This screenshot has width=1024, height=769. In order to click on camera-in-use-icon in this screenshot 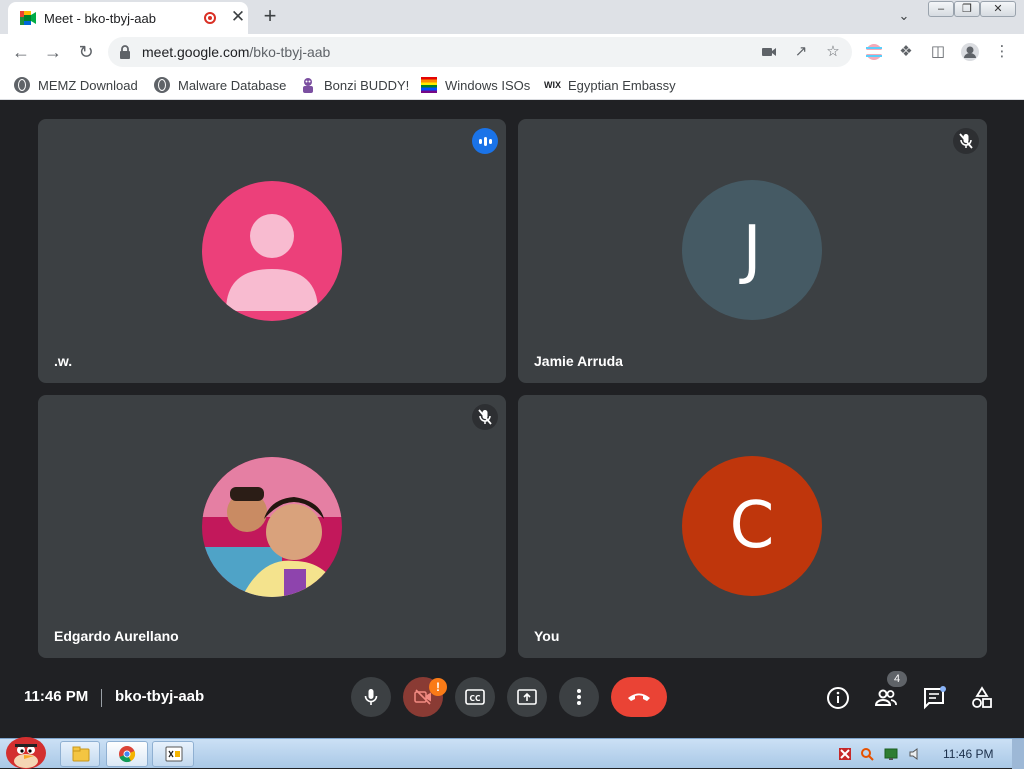, I will do `click(769, 52)`.